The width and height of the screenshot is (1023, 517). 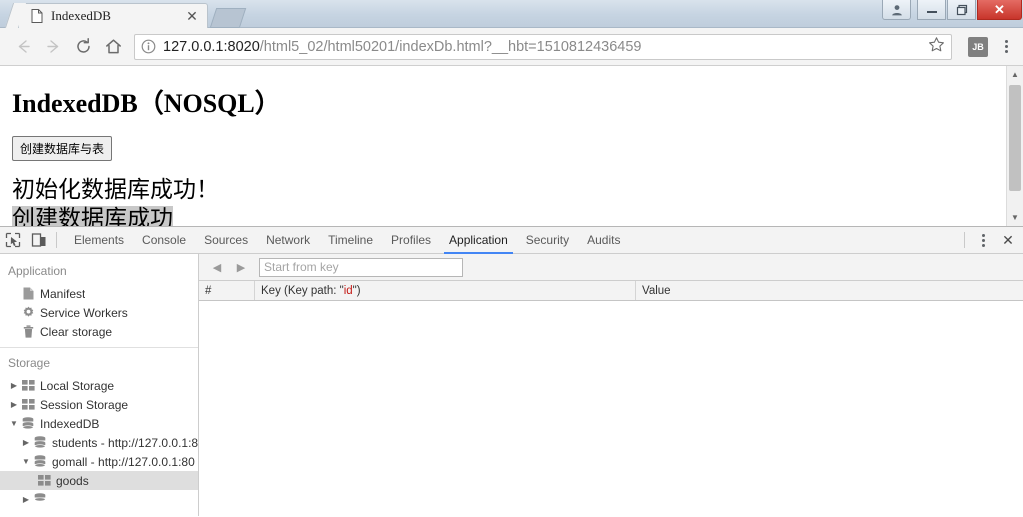 I want to click on forward-button, so click(x=53, y=47).